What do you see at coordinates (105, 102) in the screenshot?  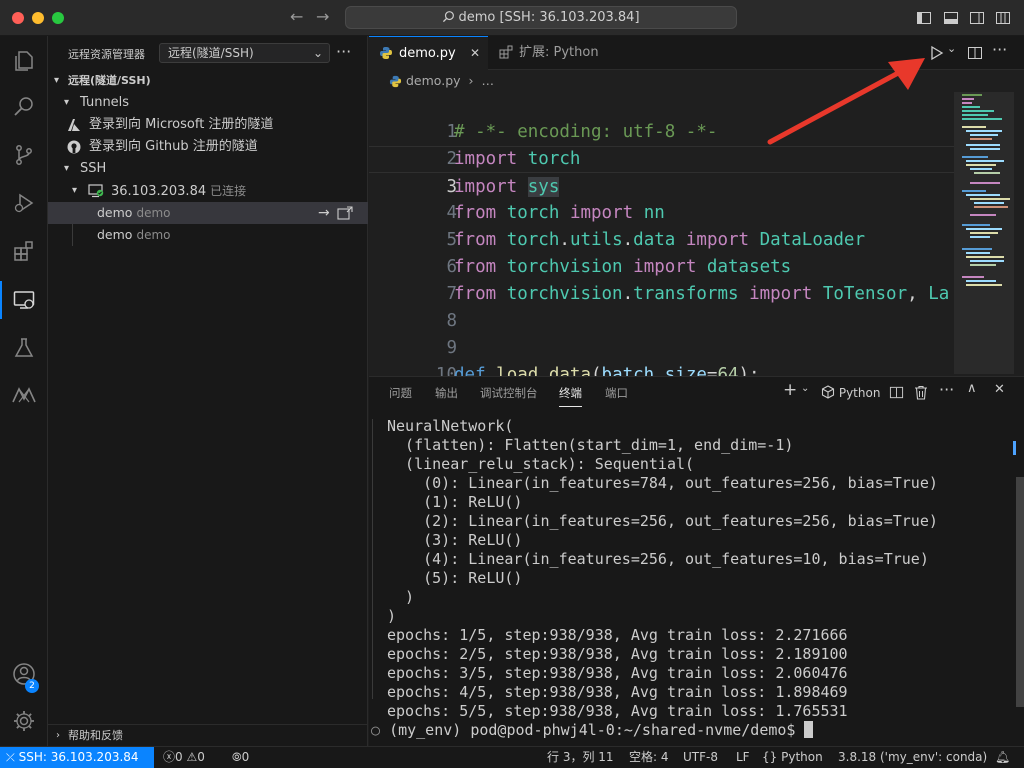 I see `tree-item-tunnels-label: Tunnels` at bounding box center [105, 102].